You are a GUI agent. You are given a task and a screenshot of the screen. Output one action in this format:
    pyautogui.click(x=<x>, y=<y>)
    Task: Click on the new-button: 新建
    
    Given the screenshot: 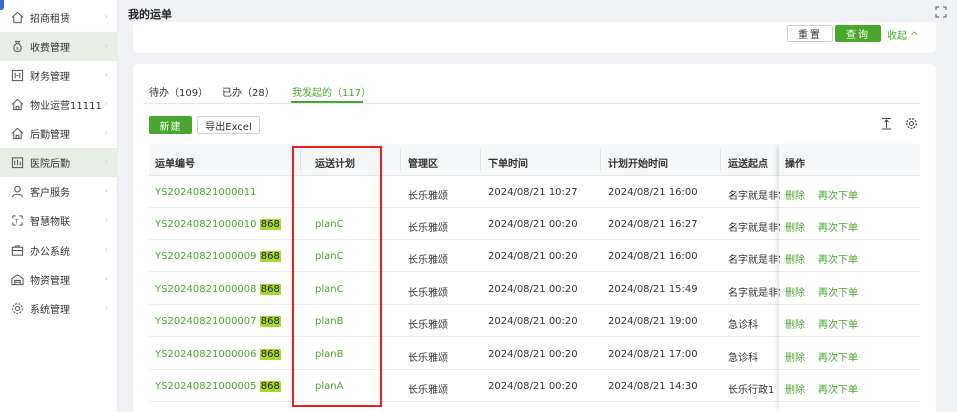 What is the action you would take?
    pyautogui.click(x=170, y=125)
    